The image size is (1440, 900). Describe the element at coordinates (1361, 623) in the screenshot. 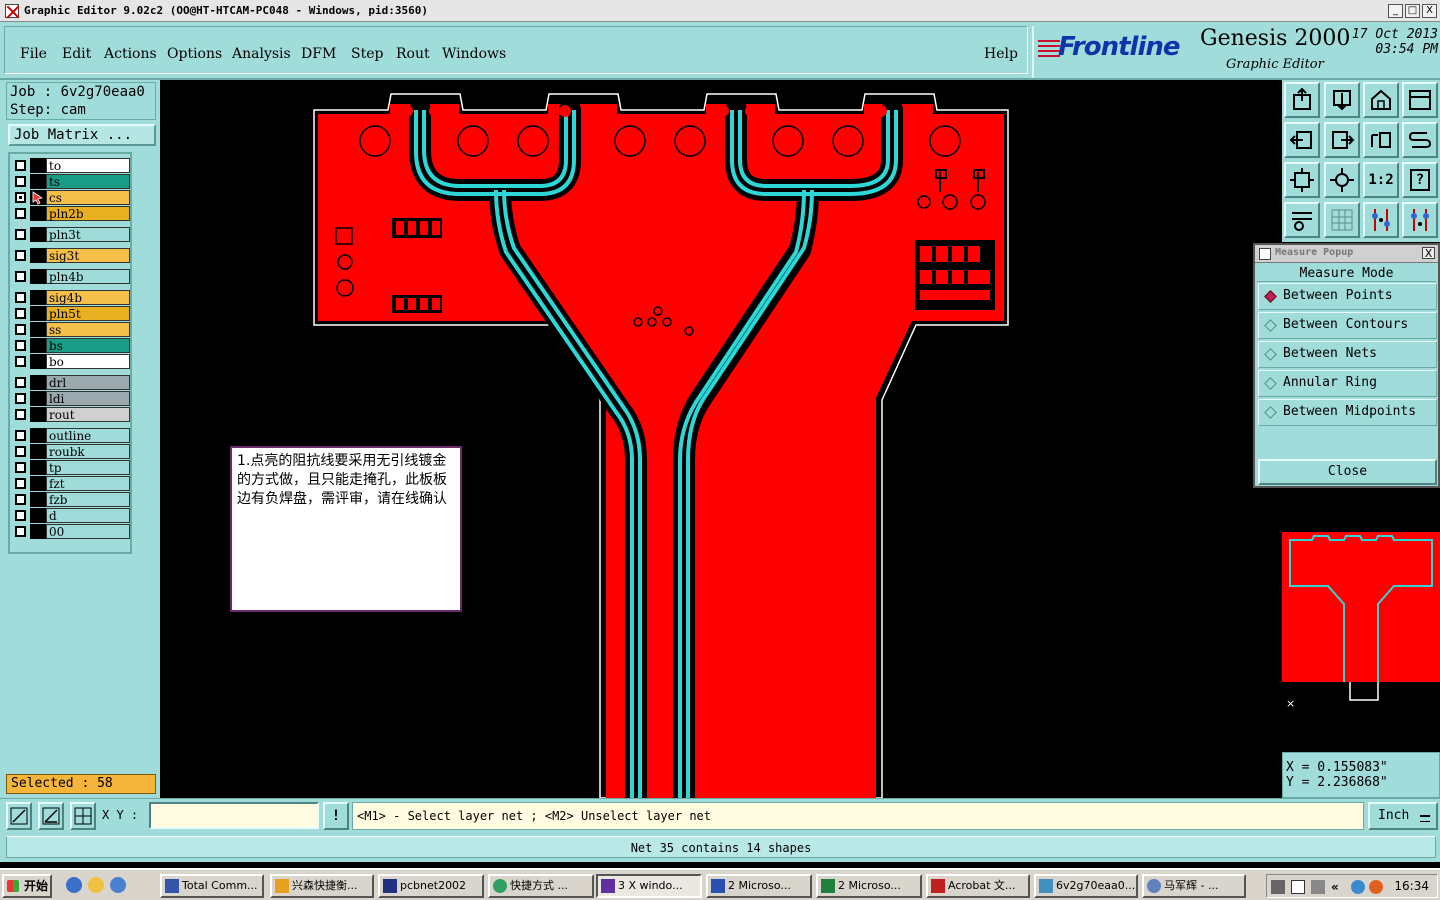

I see `overview-map: ×` at that location.